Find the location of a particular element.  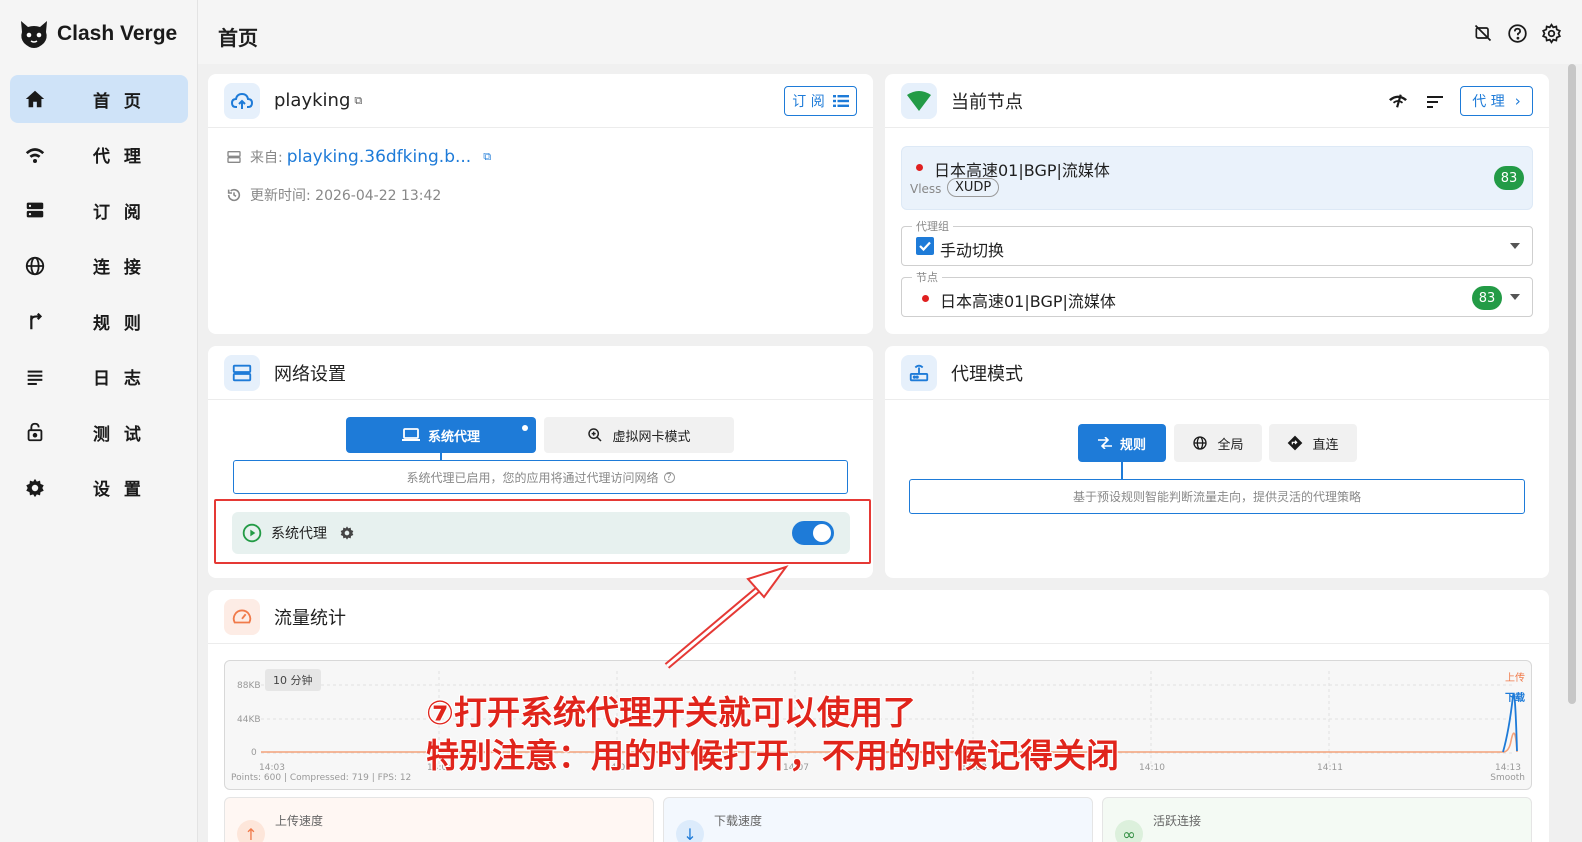

sidebar-item-test: 测 试 is located at coordinates (99, 432).